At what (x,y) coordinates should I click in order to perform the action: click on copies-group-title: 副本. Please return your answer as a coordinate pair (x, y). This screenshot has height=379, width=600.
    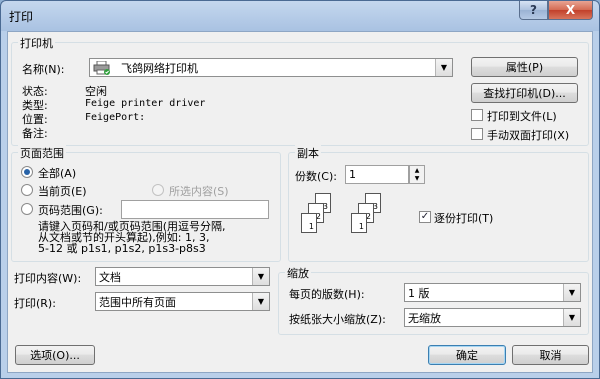
    Looking at the image, I should click on (308, 153).